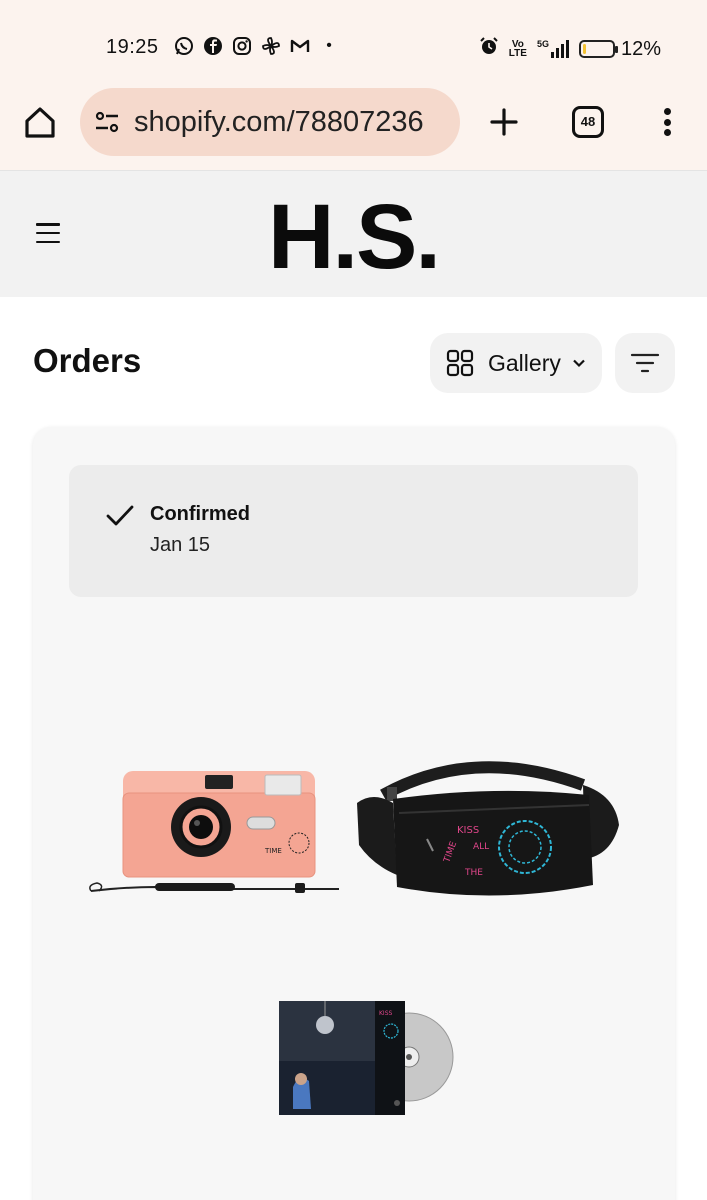 Image resolution: width=707 pixels, height=1200 pixels. I want to click on check-icon, so click(120, 515).